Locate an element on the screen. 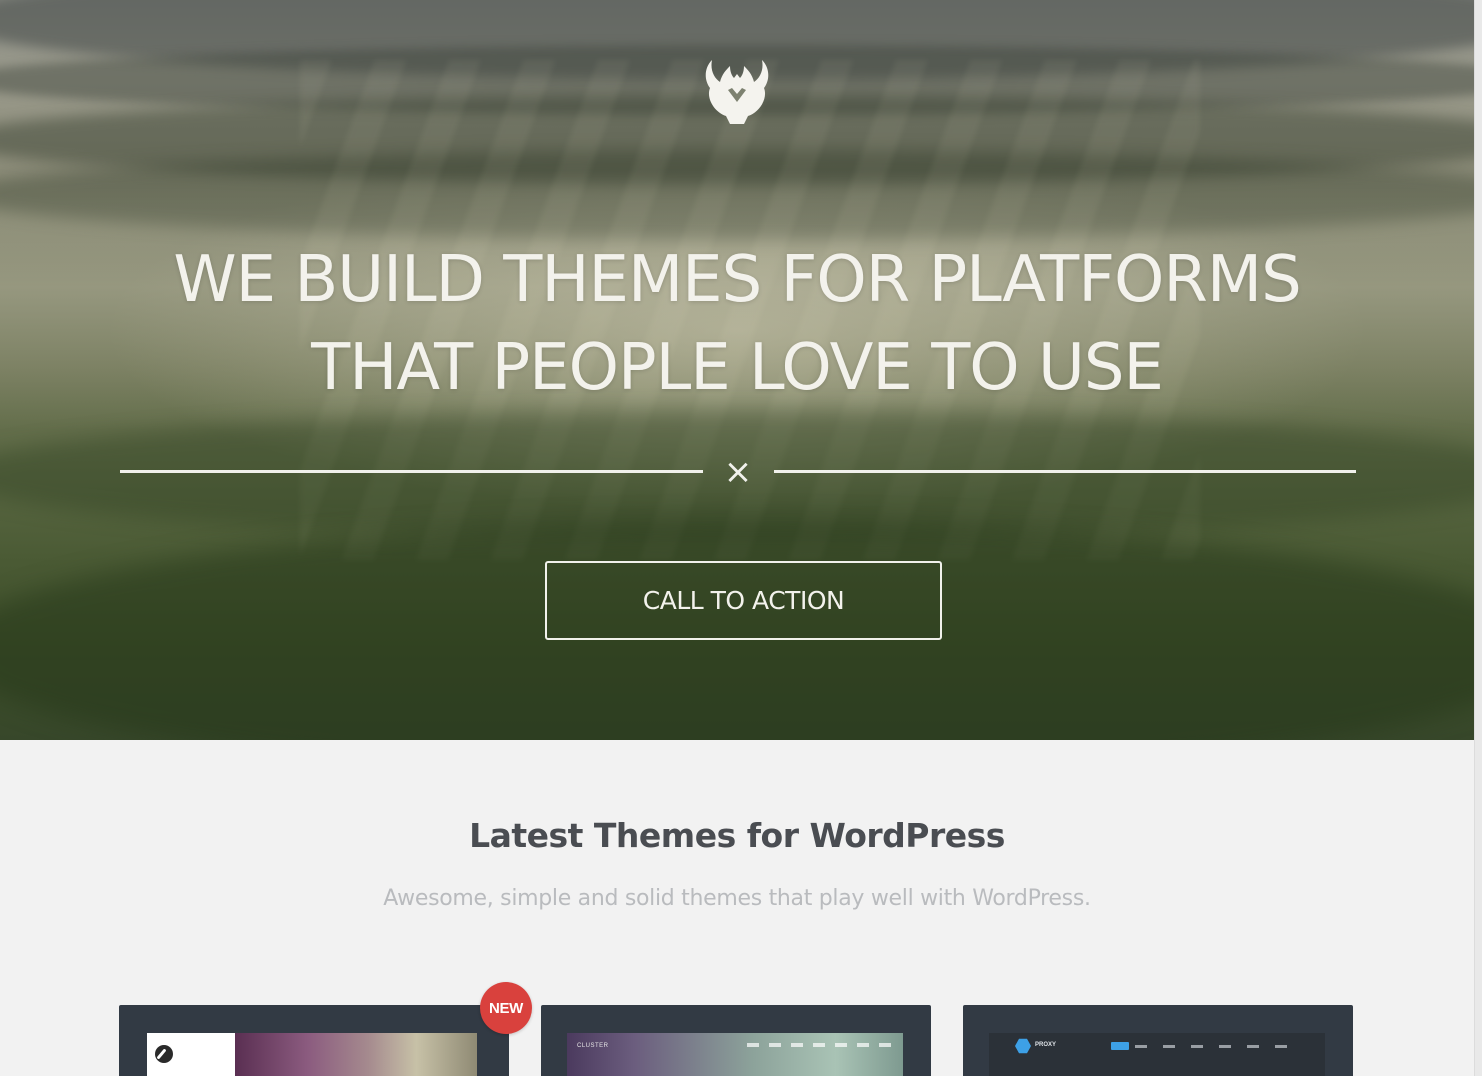  theme-card is located at coordinates (314, 1040).